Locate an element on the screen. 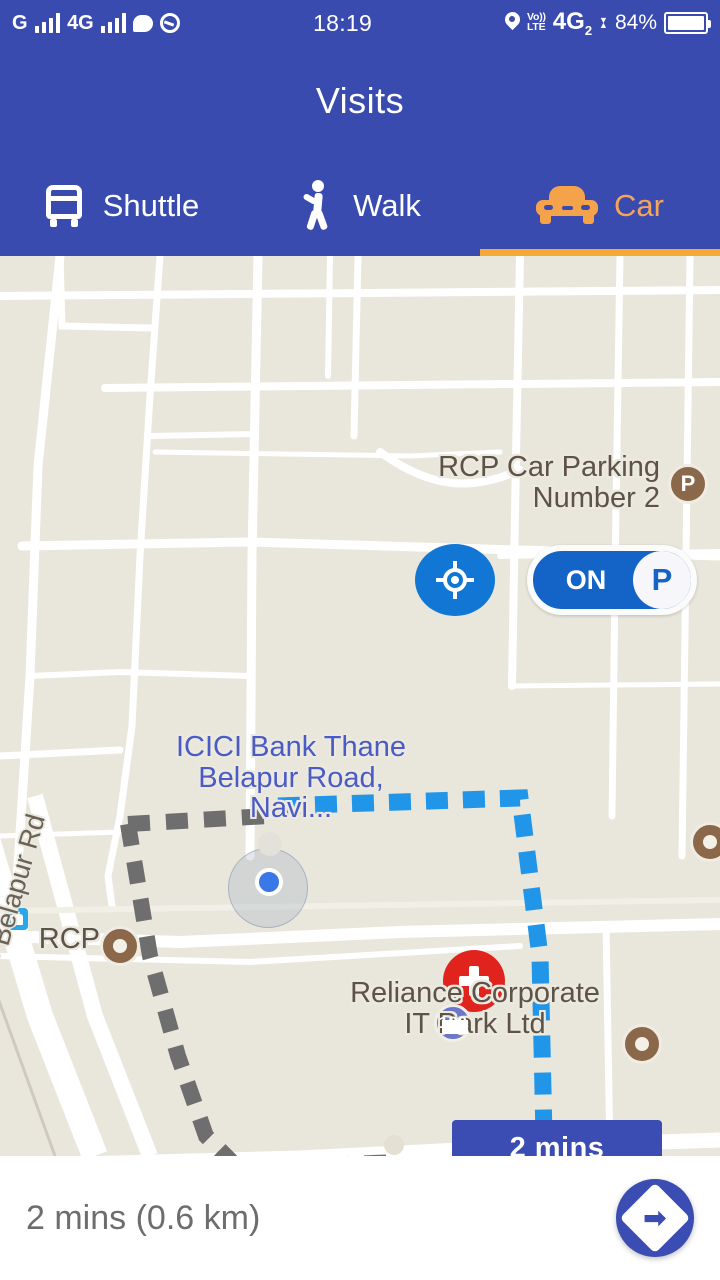 The image size is (720, 1280). mode-tabs: Shuttle Walk Car is located at coordinates (360, 206).